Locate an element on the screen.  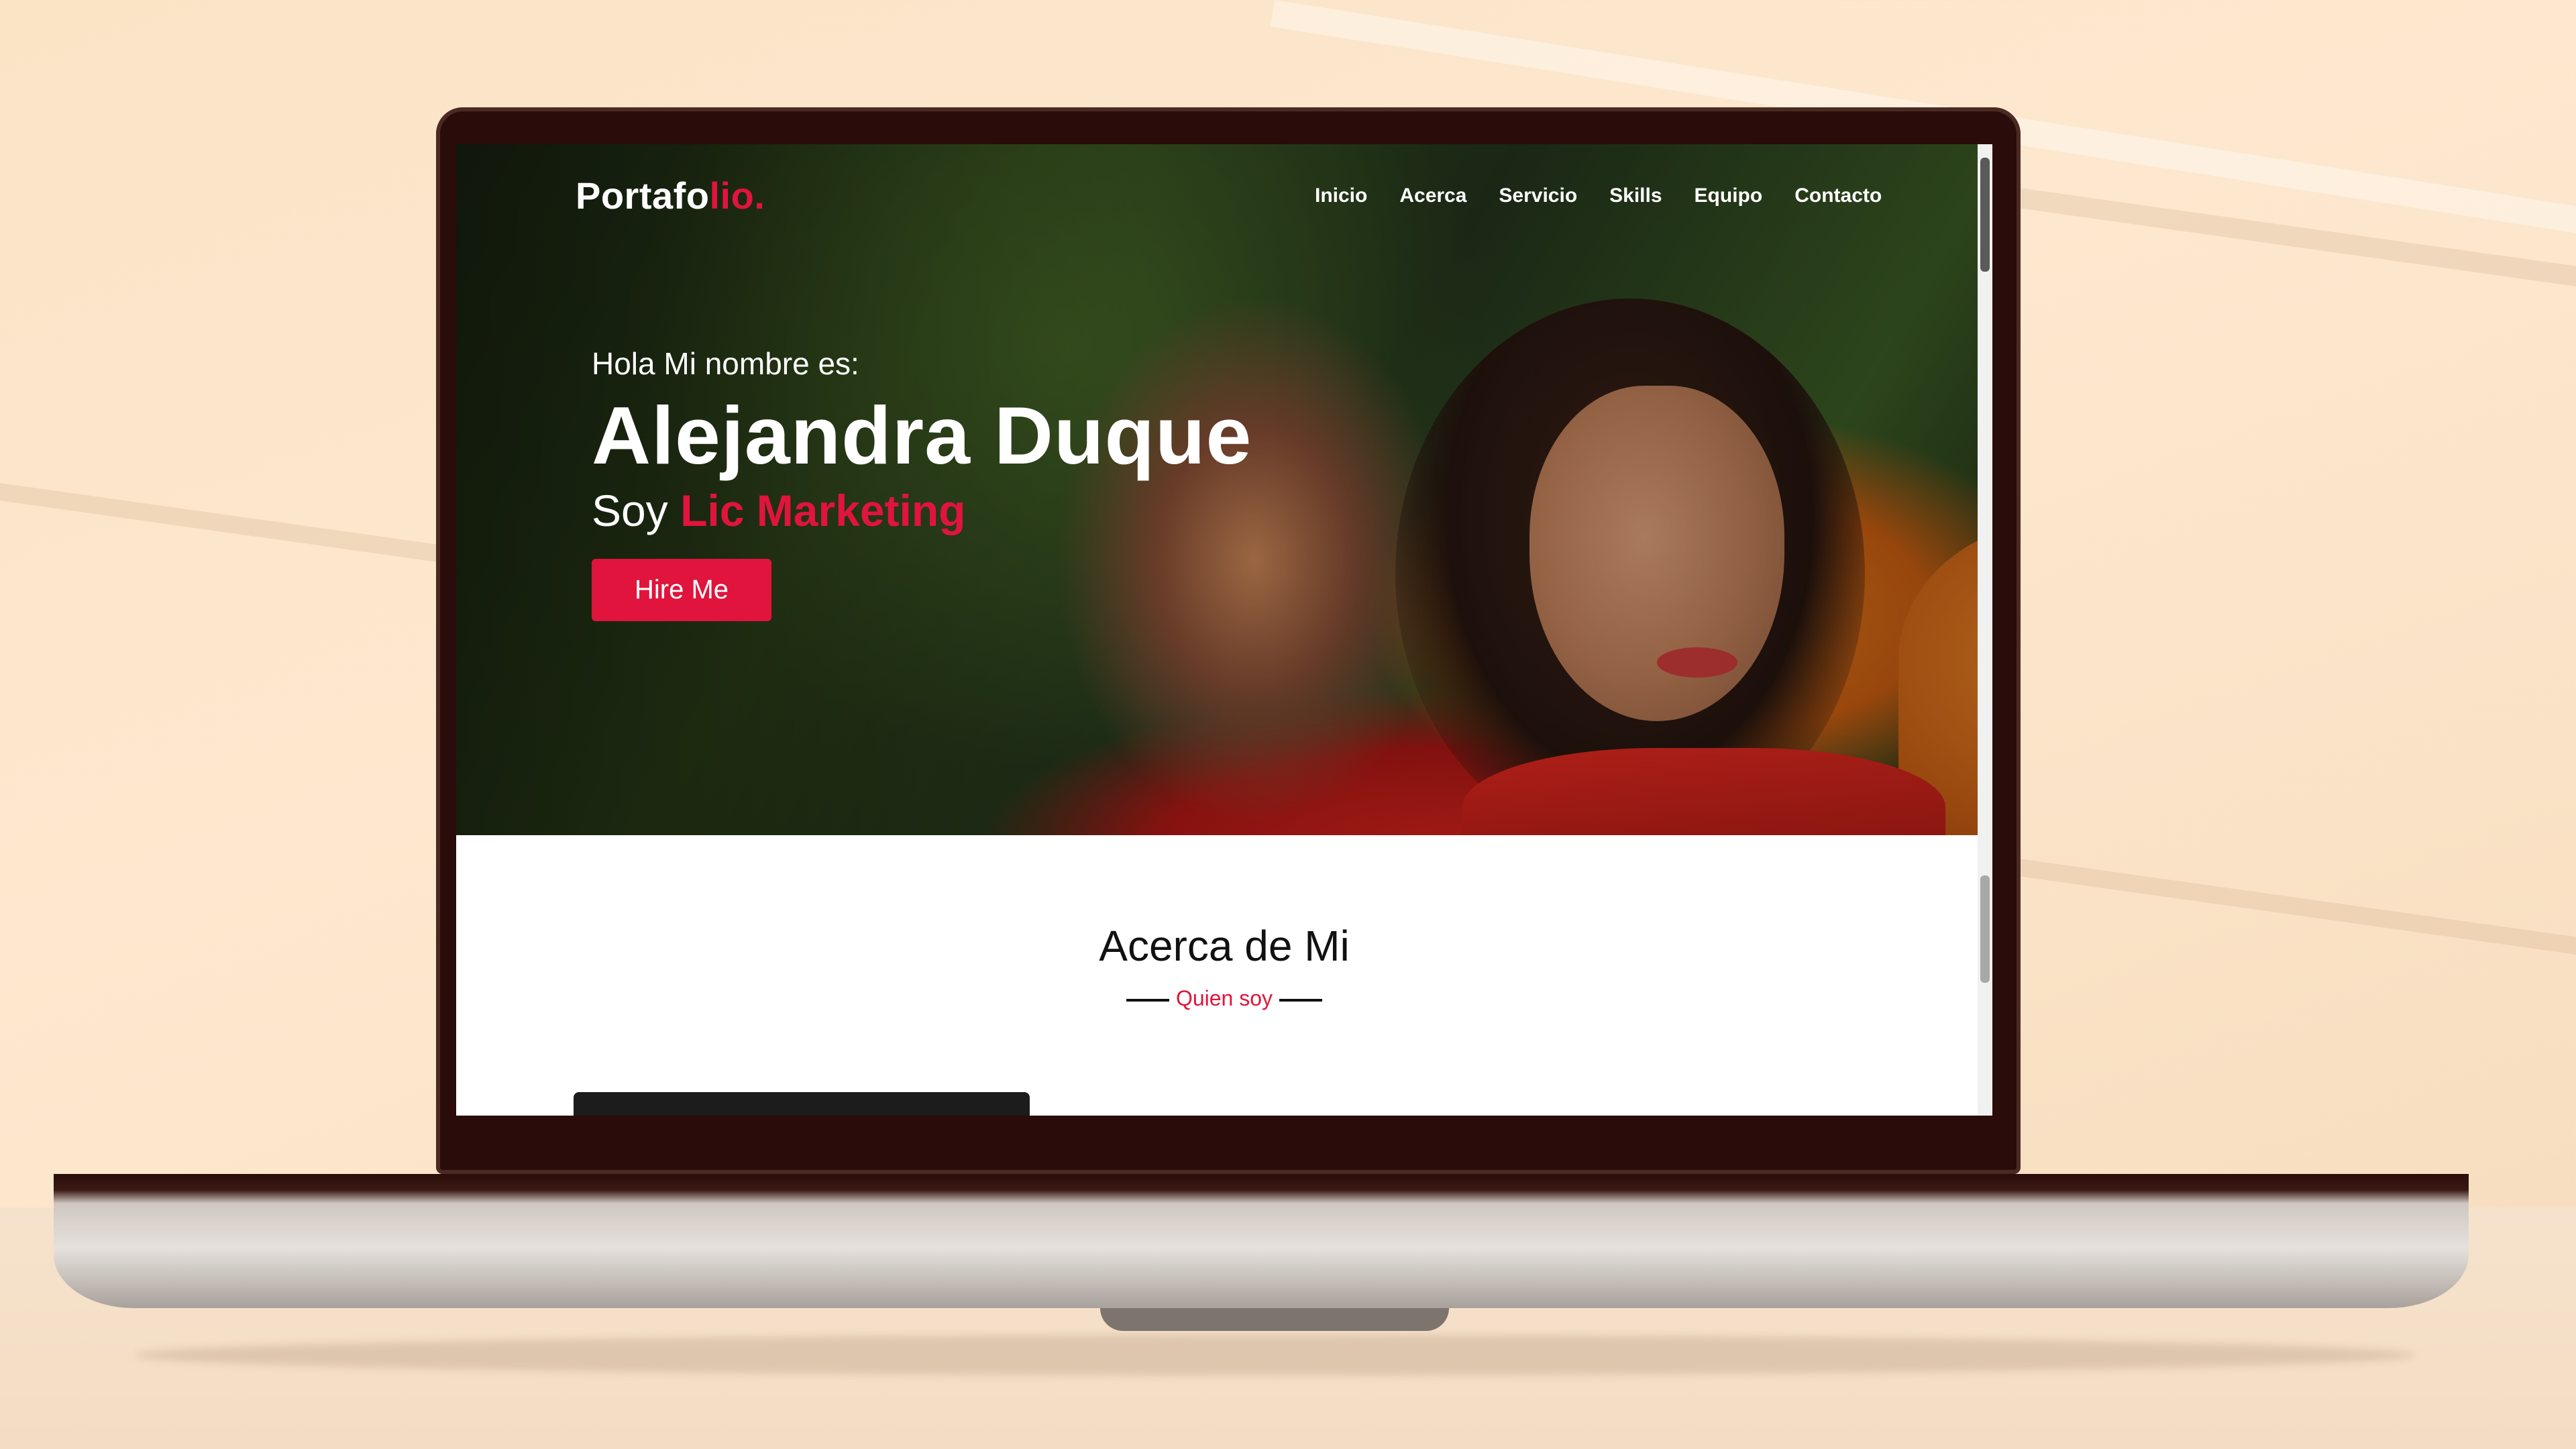
hero-role: Soy Lic Marketing is located at coordinates (922, 510).